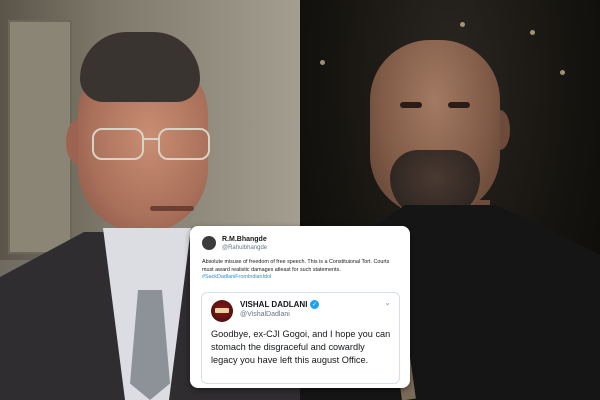 The image size is (600, 400). Describe the element at coordinates (237, 277) in the screenshot. I see `hashtag-link: #SackDadlaniFromIndianIdol` at that location.